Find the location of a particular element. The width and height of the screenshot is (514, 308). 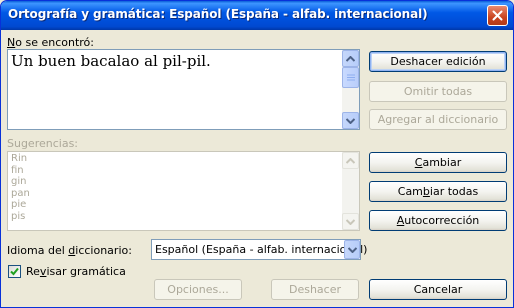

checkmark-icon is located at coordinates (14, 271).